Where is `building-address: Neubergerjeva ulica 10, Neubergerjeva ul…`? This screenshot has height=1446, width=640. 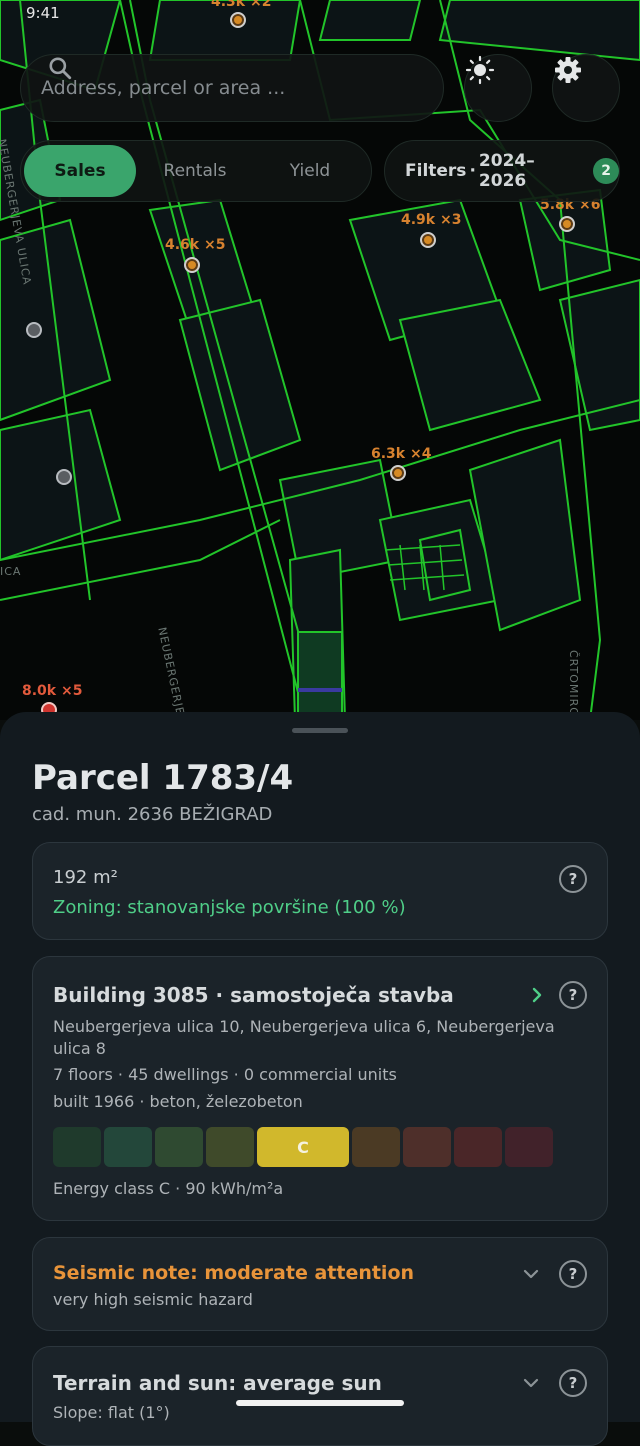
building-address: Neubergerjeva ulica 10, Neubergerjeva ul… is located at coordinates (304, 1026).